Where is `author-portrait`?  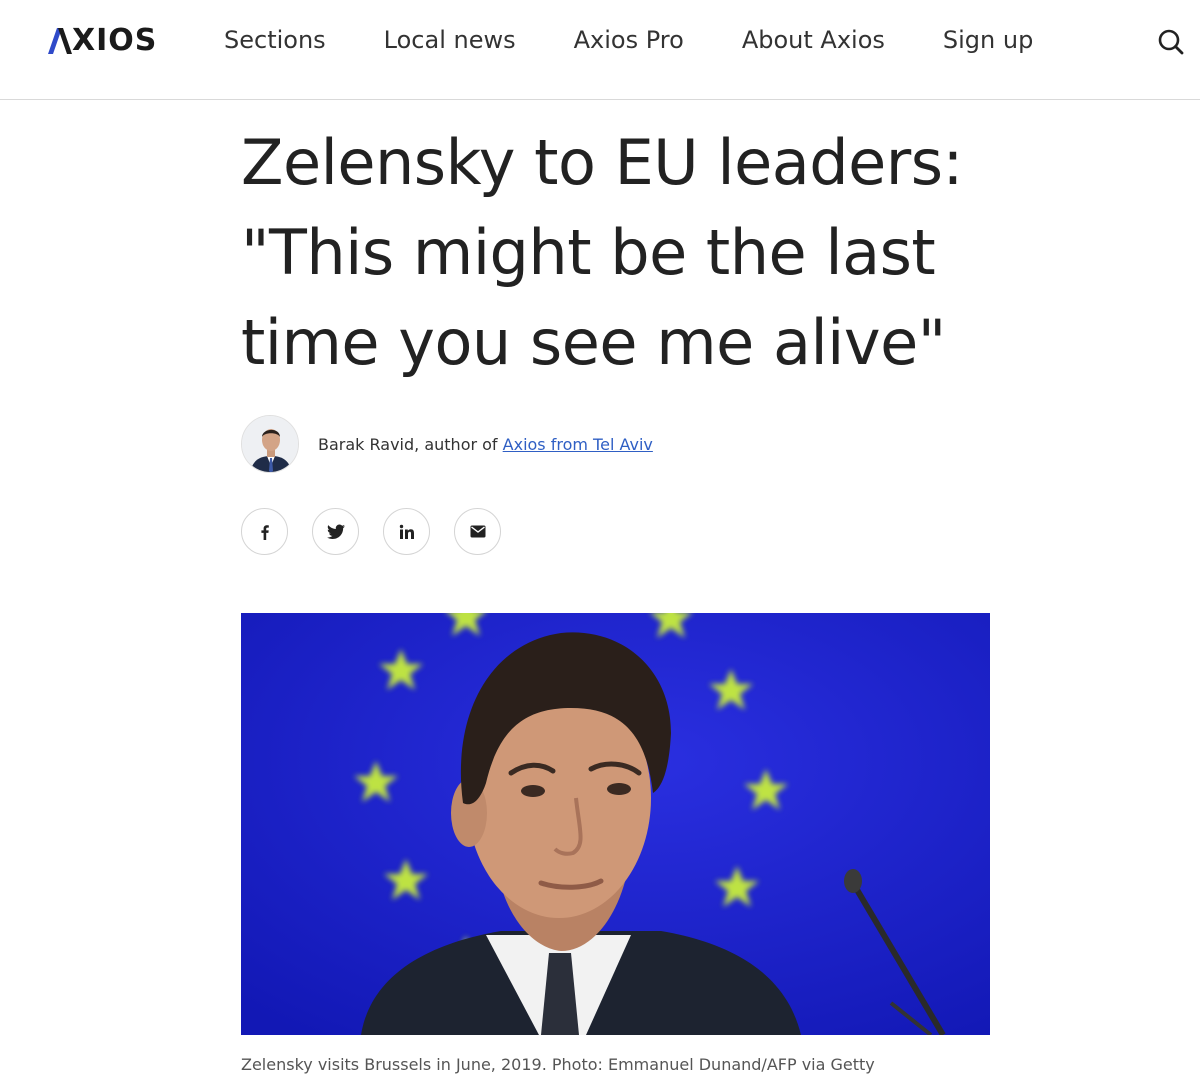 author-portrait is located at coordinates (270, 444).